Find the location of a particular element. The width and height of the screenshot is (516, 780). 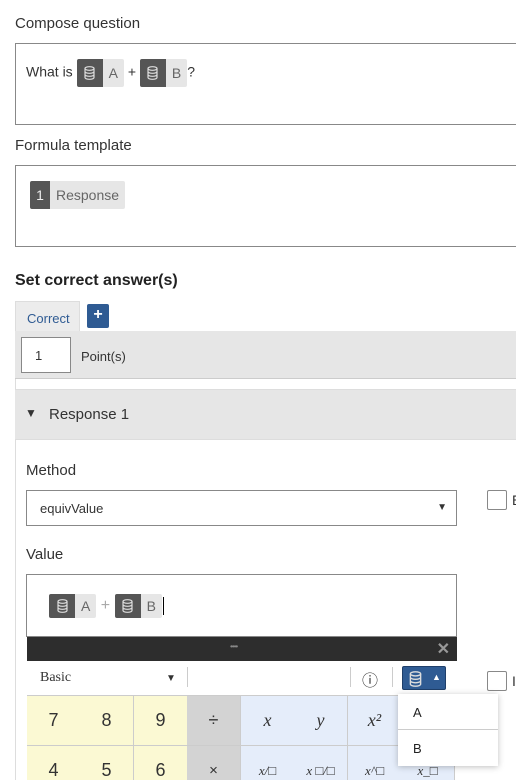

key-fraction: x/□ is located at coordinates (268, 763).